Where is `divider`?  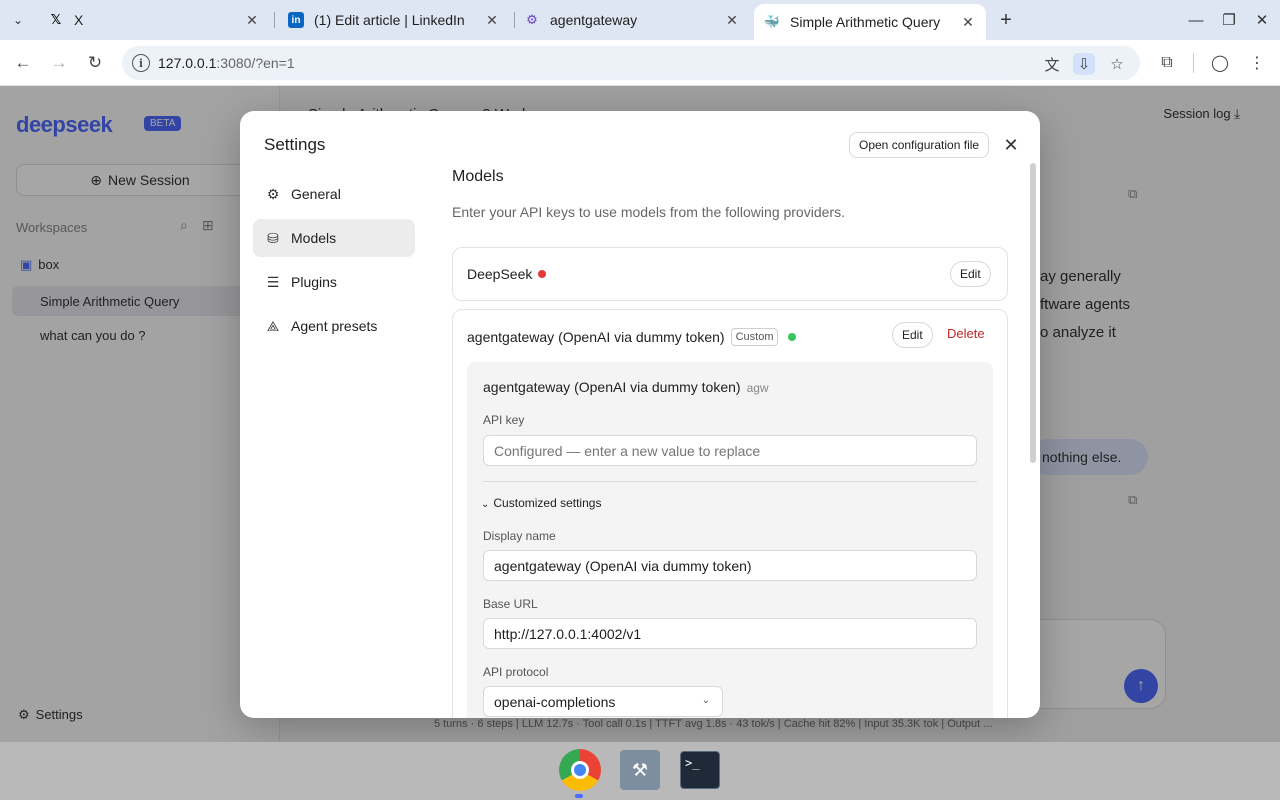
divider is located at coordinates (730, 481).